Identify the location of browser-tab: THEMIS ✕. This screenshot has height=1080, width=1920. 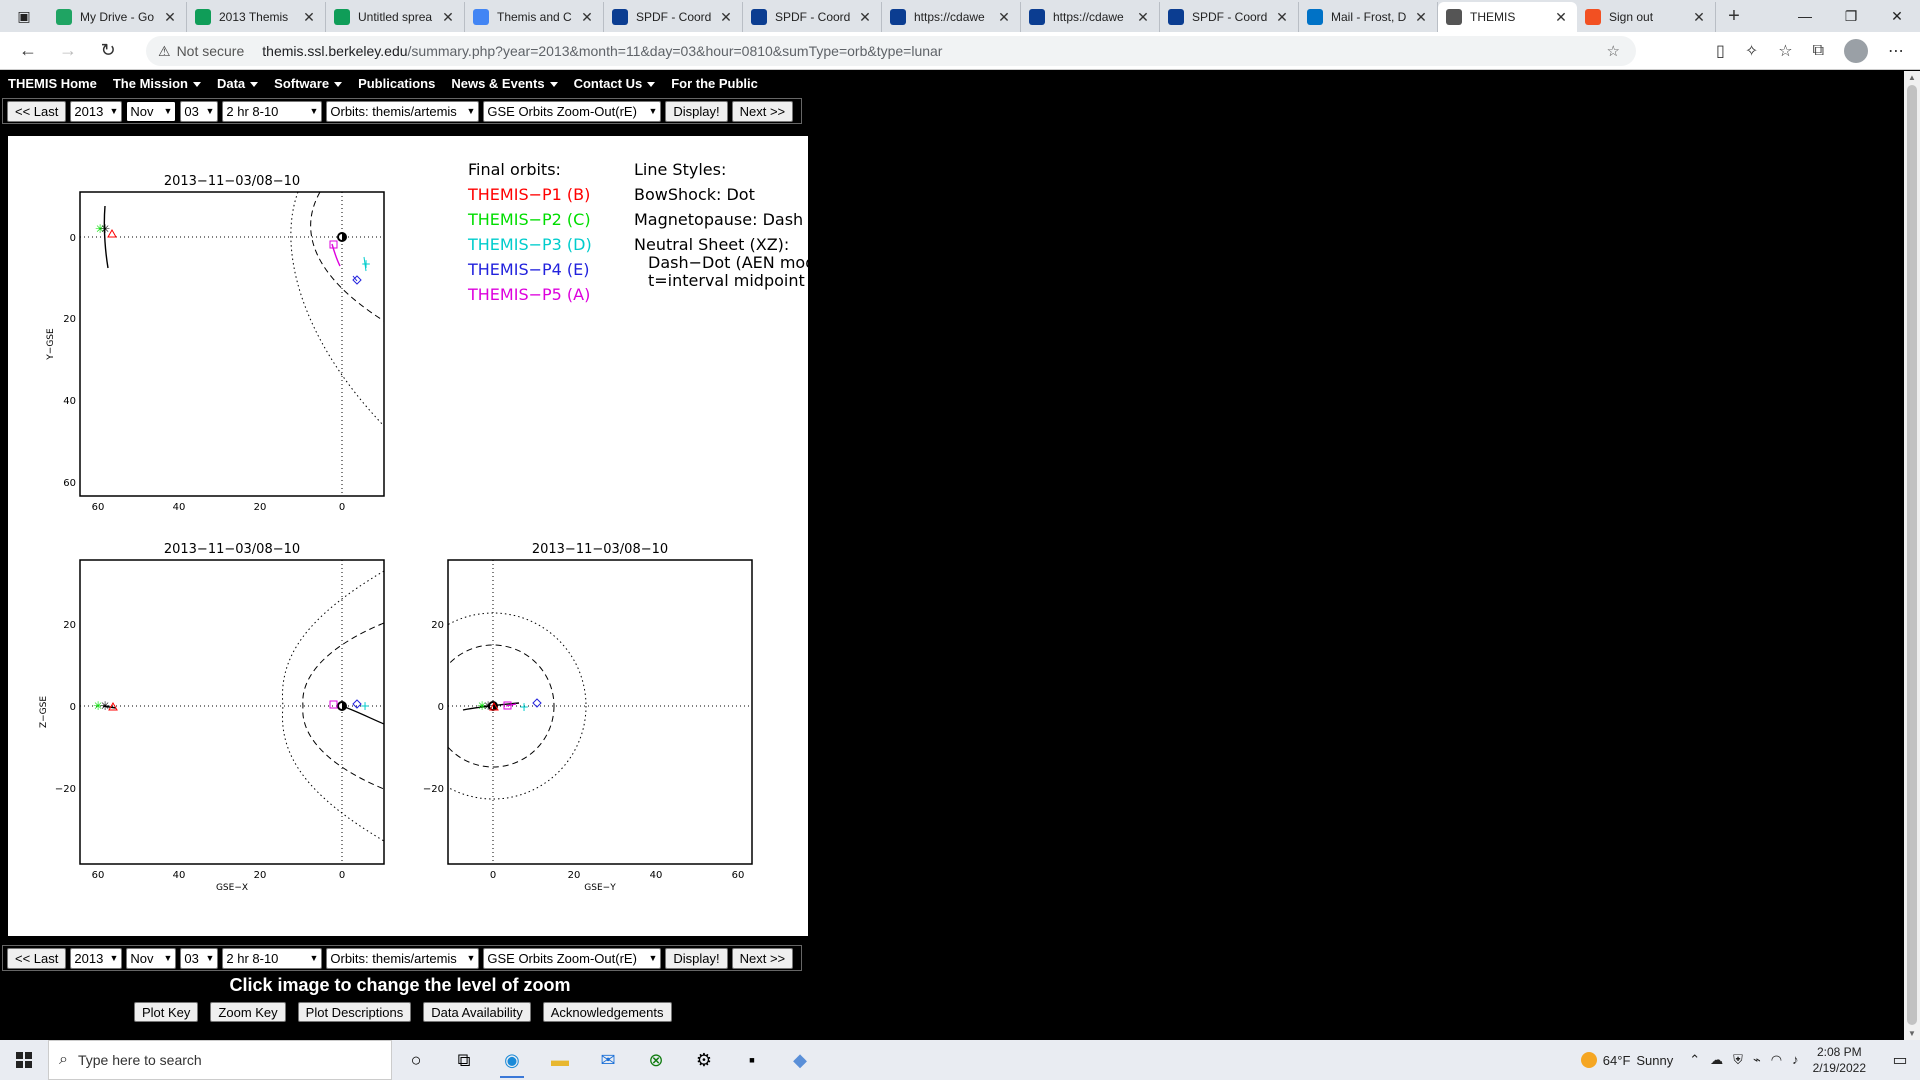
(1507, 17).